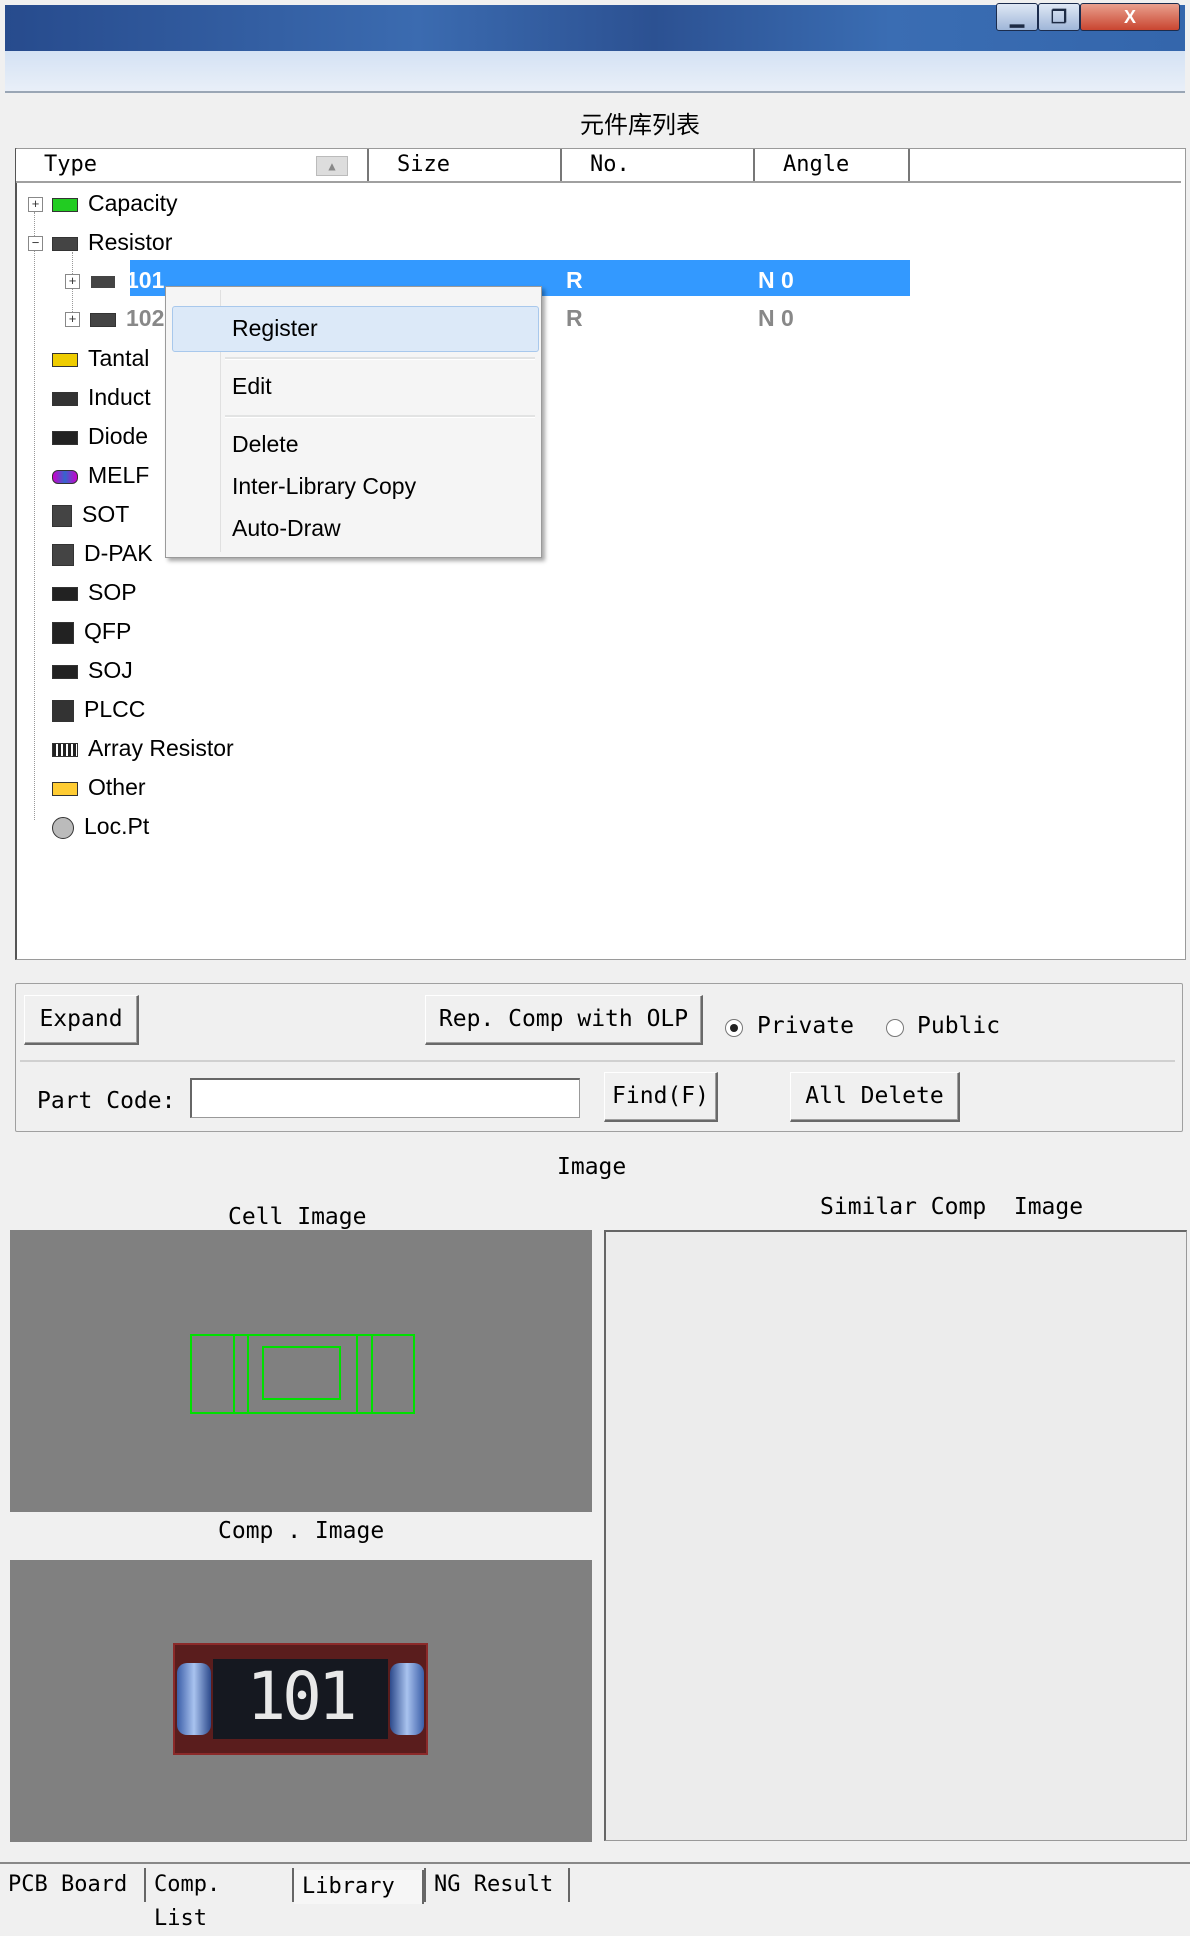 This screenshot has height=1936, width=1190. What do you see at coordinates (359, 1887) in the screenshot?
I see `tab-library: Library` at bounding box center [359, 1887].